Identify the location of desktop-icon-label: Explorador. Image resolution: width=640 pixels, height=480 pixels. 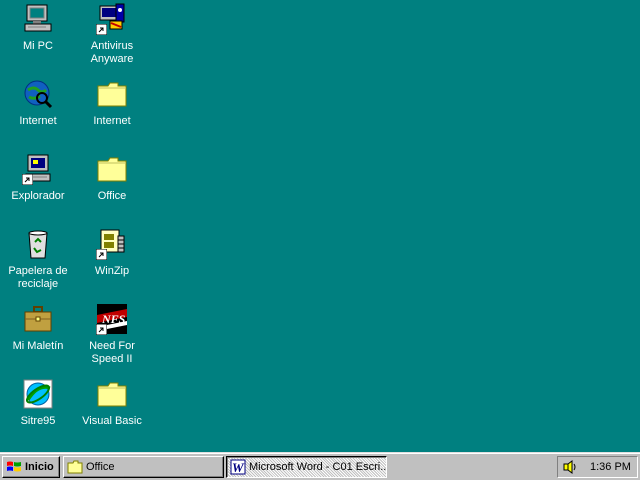
(38, 196).